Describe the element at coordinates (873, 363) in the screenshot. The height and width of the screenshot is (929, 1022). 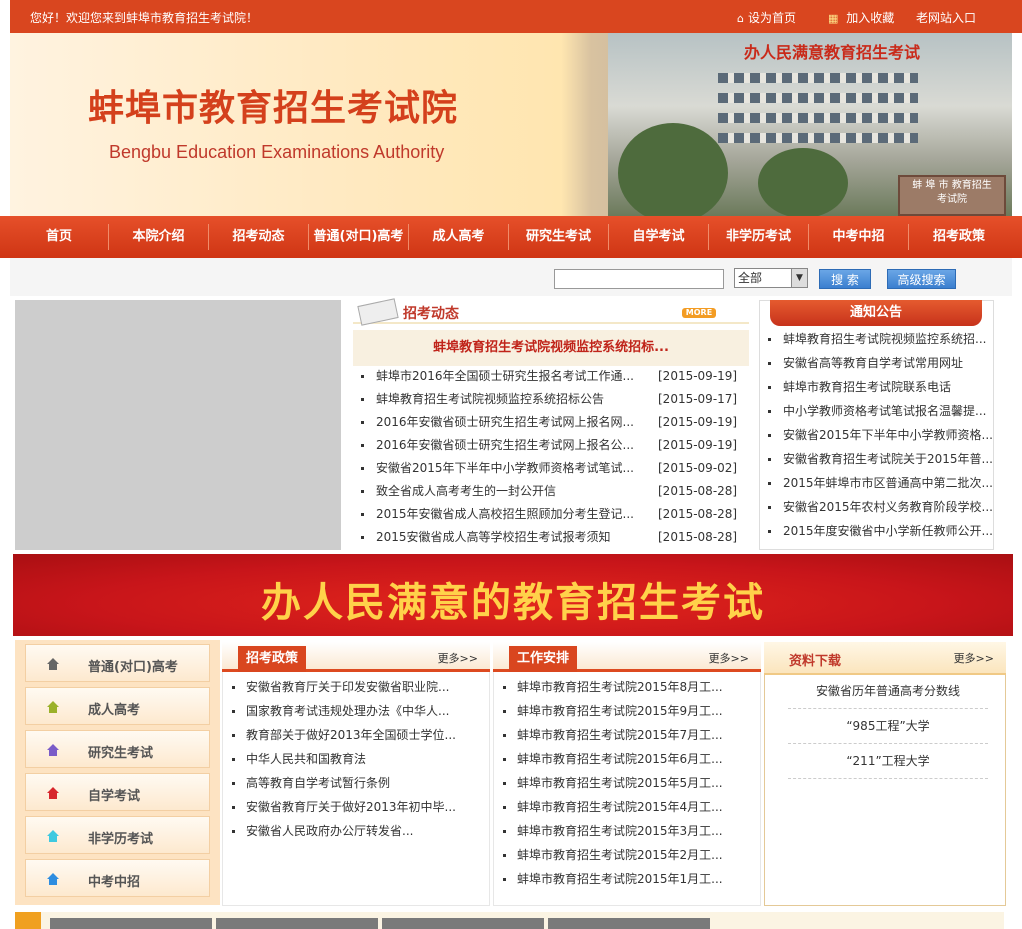
I see `notice-item-title: 安徽省高等教育自学考试常用网址` at that location.